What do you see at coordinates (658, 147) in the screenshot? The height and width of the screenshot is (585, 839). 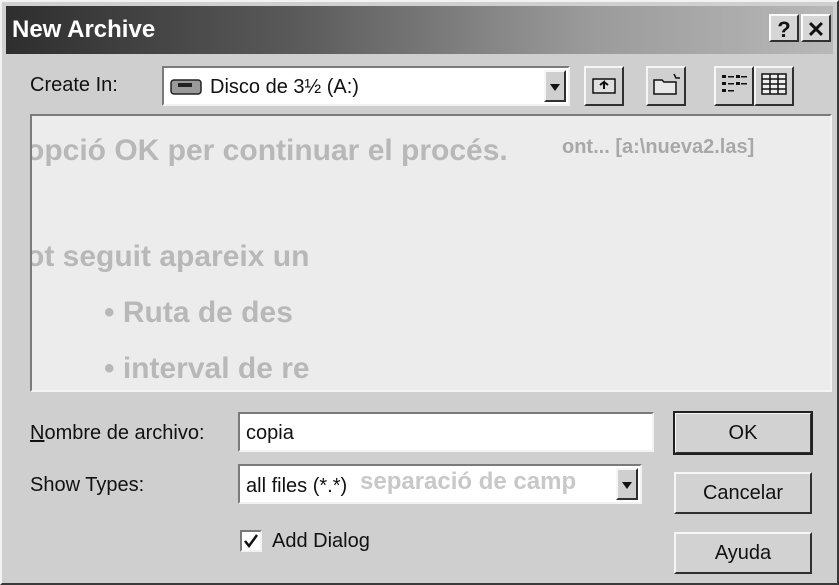 I see `background-text-2: ont... [a:\nueva2.las]` at bounding box center [658, 147].